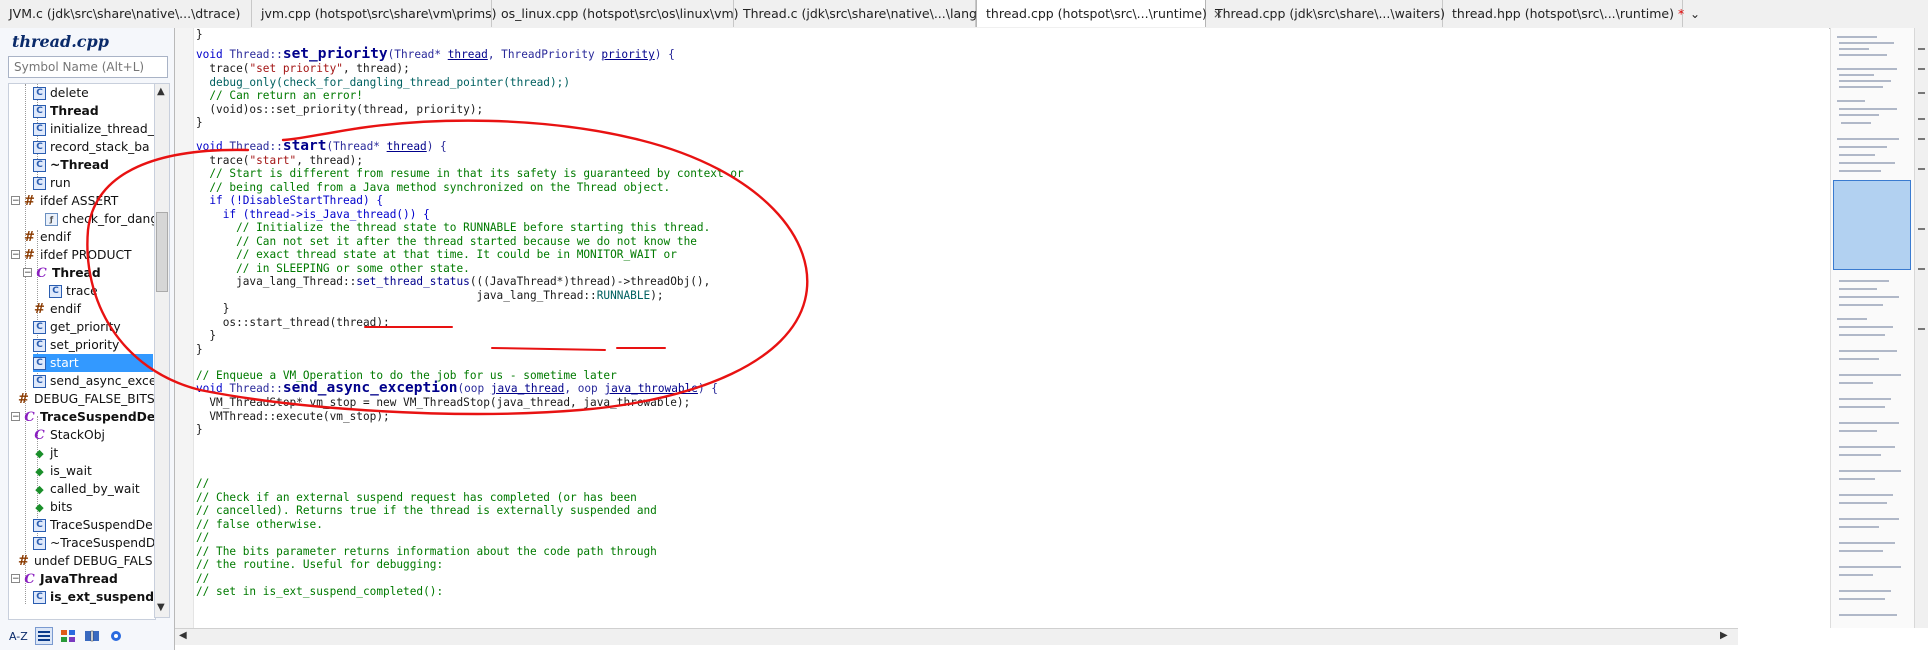 This screenshot has width=1928, height=650. I want to click on tree-item-bits: ◆ bits, so click(52, 507).